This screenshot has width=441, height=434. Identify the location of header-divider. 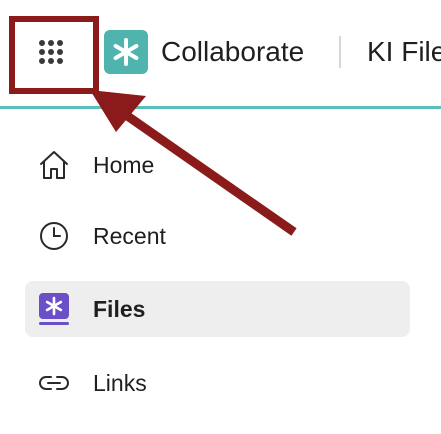
(340, 52).